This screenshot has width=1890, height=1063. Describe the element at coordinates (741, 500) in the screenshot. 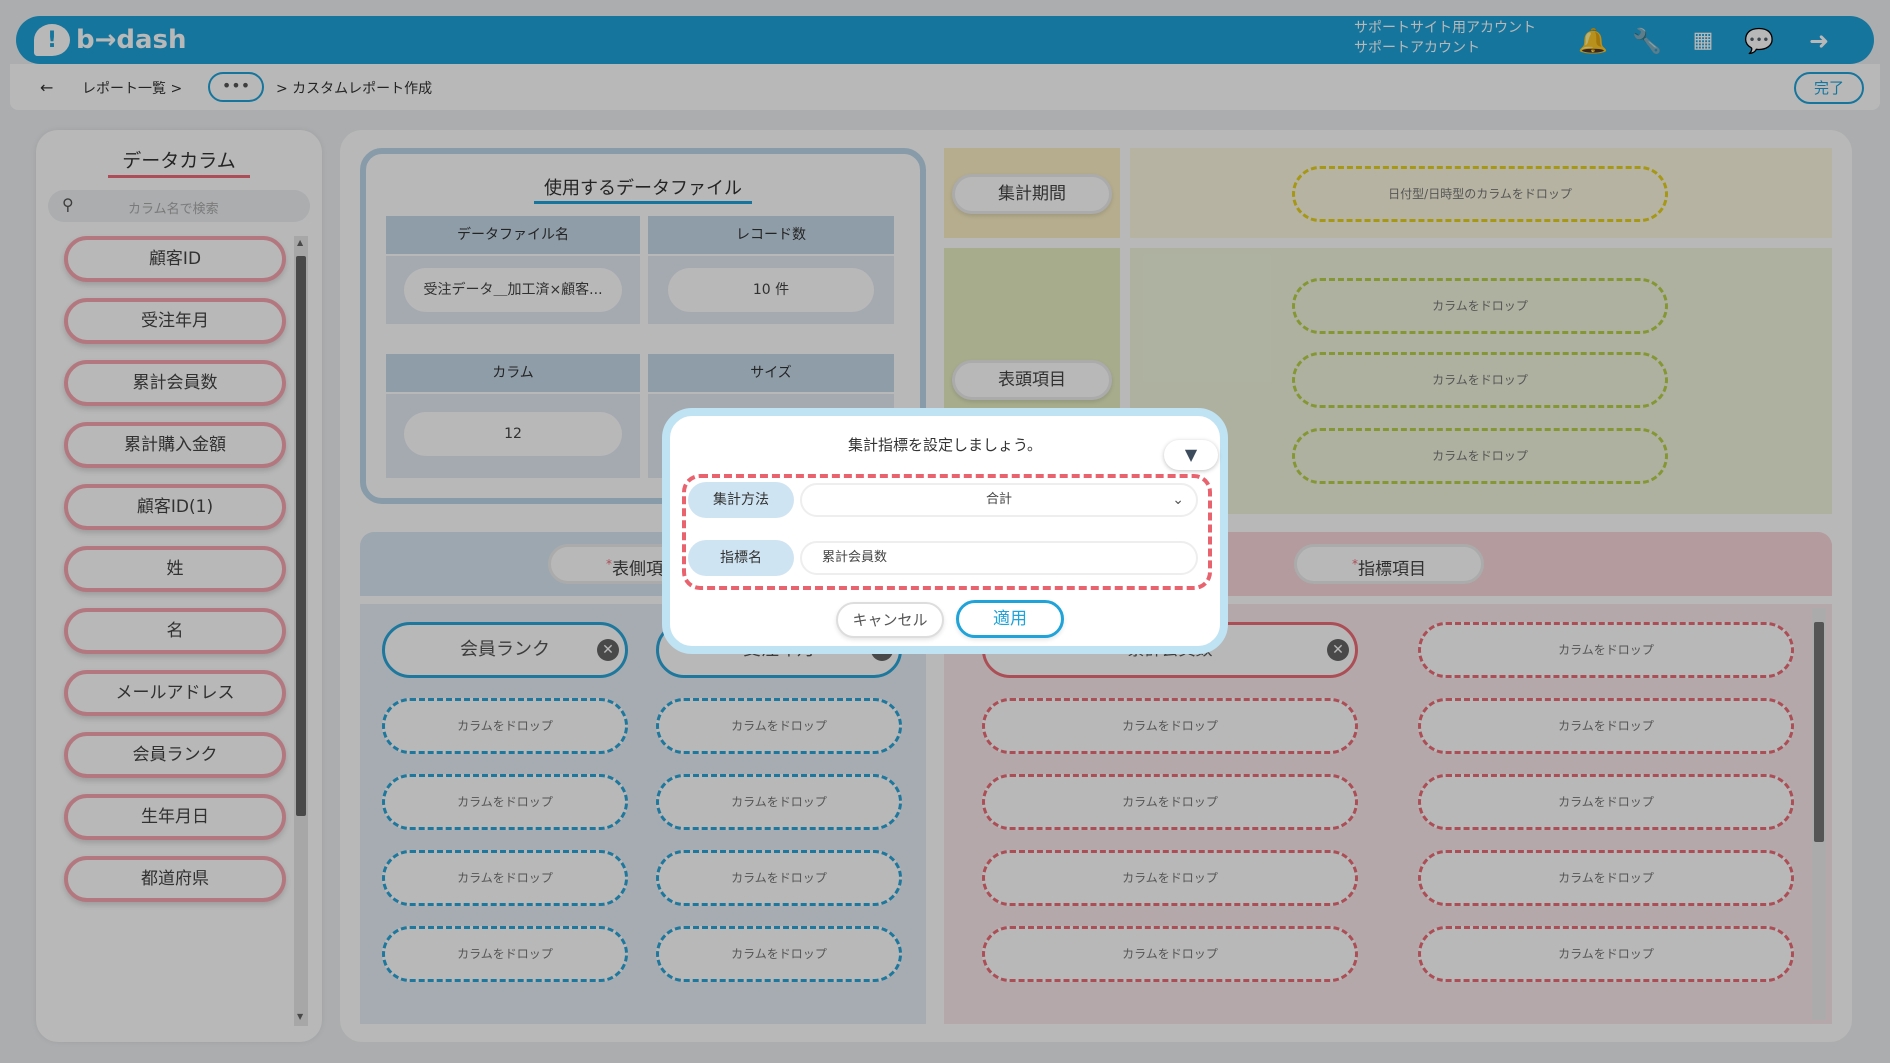

I see `aggregation-method-label: 集計方法` at that location.